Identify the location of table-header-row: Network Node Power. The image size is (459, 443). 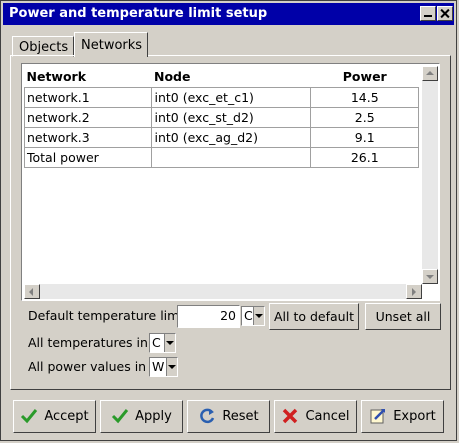
(222, 77).